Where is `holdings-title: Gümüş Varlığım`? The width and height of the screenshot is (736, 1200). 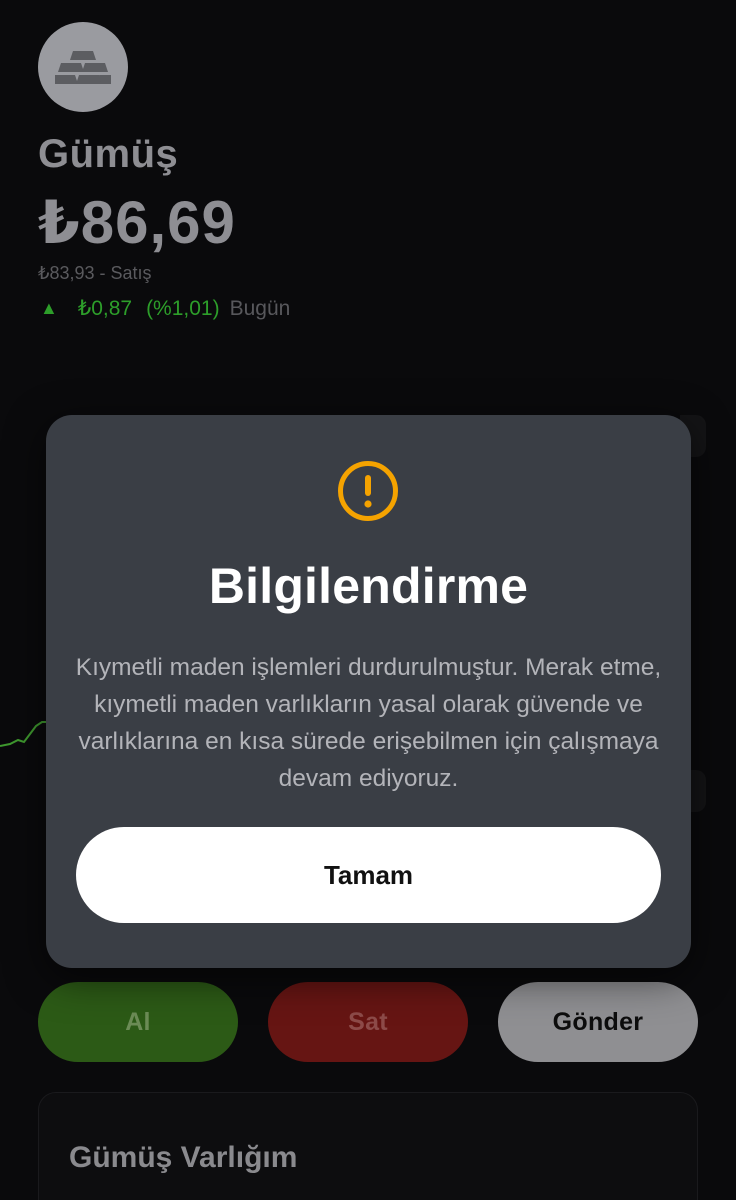 holdings-title: Gümüş Varlığım is located at coordinates (183, 1157).